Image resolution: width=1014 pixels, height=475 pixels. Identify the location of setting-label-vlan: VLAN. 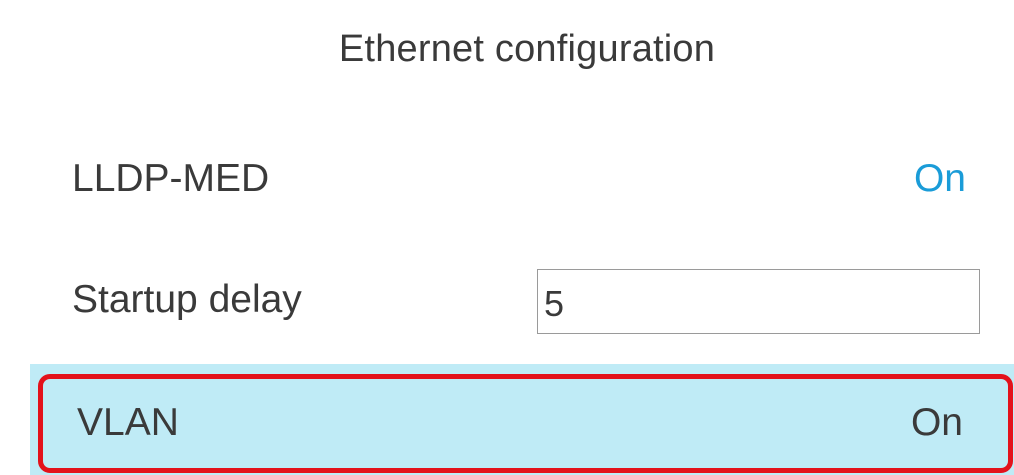
(128, 422).